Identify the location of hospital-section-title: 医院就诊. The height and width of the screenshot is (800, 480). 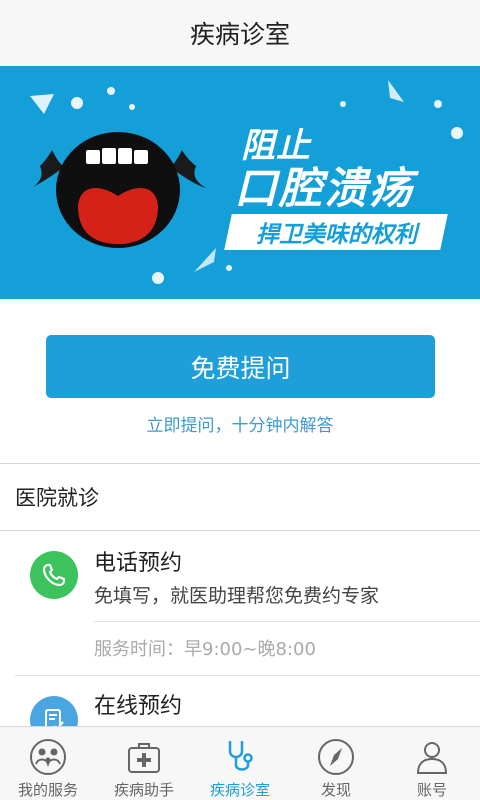
(57, 498).